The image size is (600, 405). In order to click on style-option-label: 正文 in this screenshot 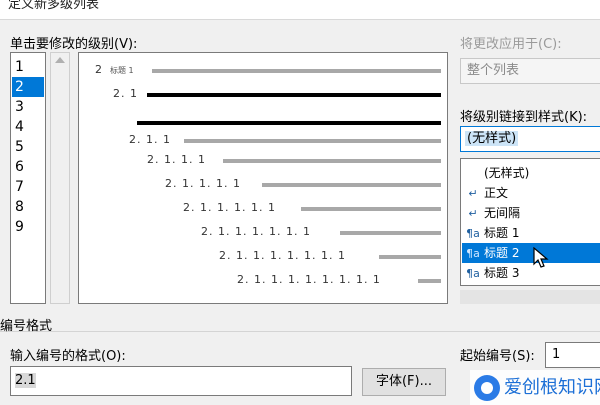, I will do `click(496, 193)`.